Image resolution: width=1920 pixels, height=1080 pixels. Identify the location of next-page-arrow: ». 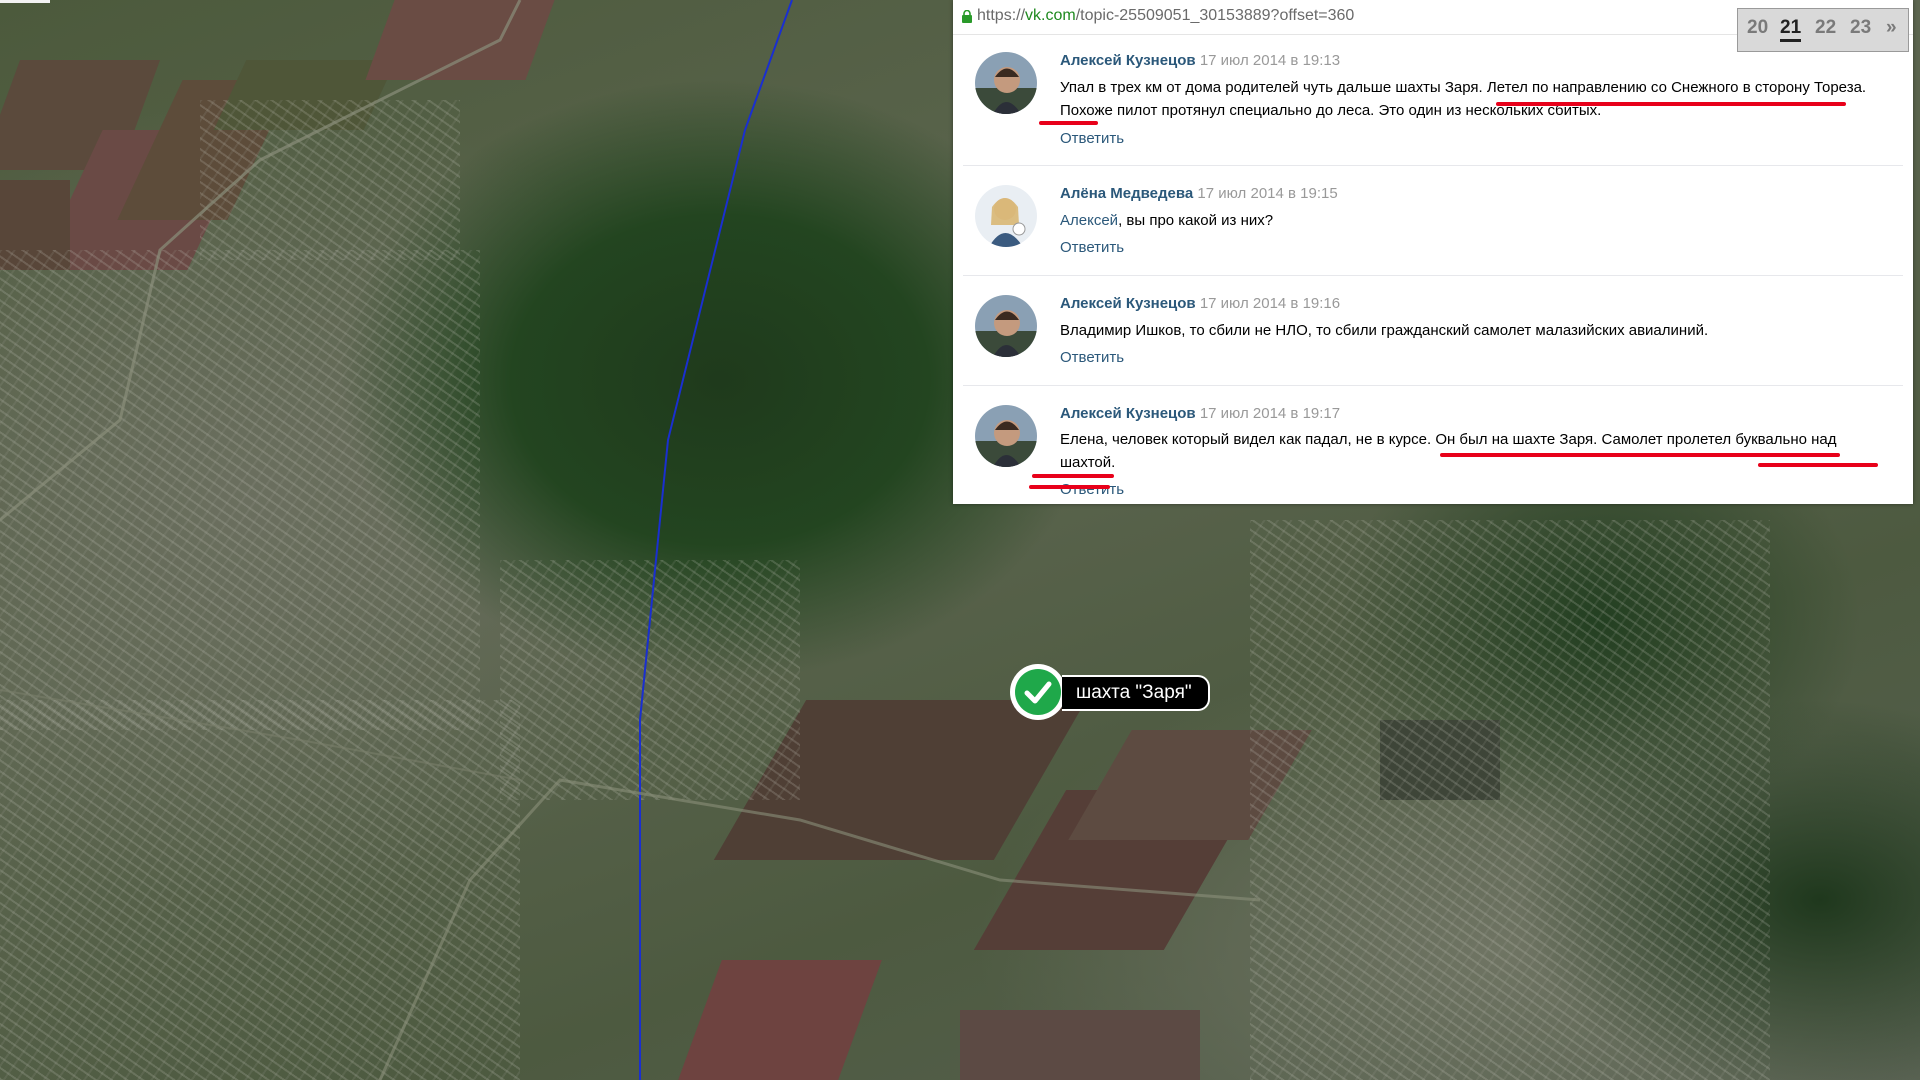
(1891, 28).